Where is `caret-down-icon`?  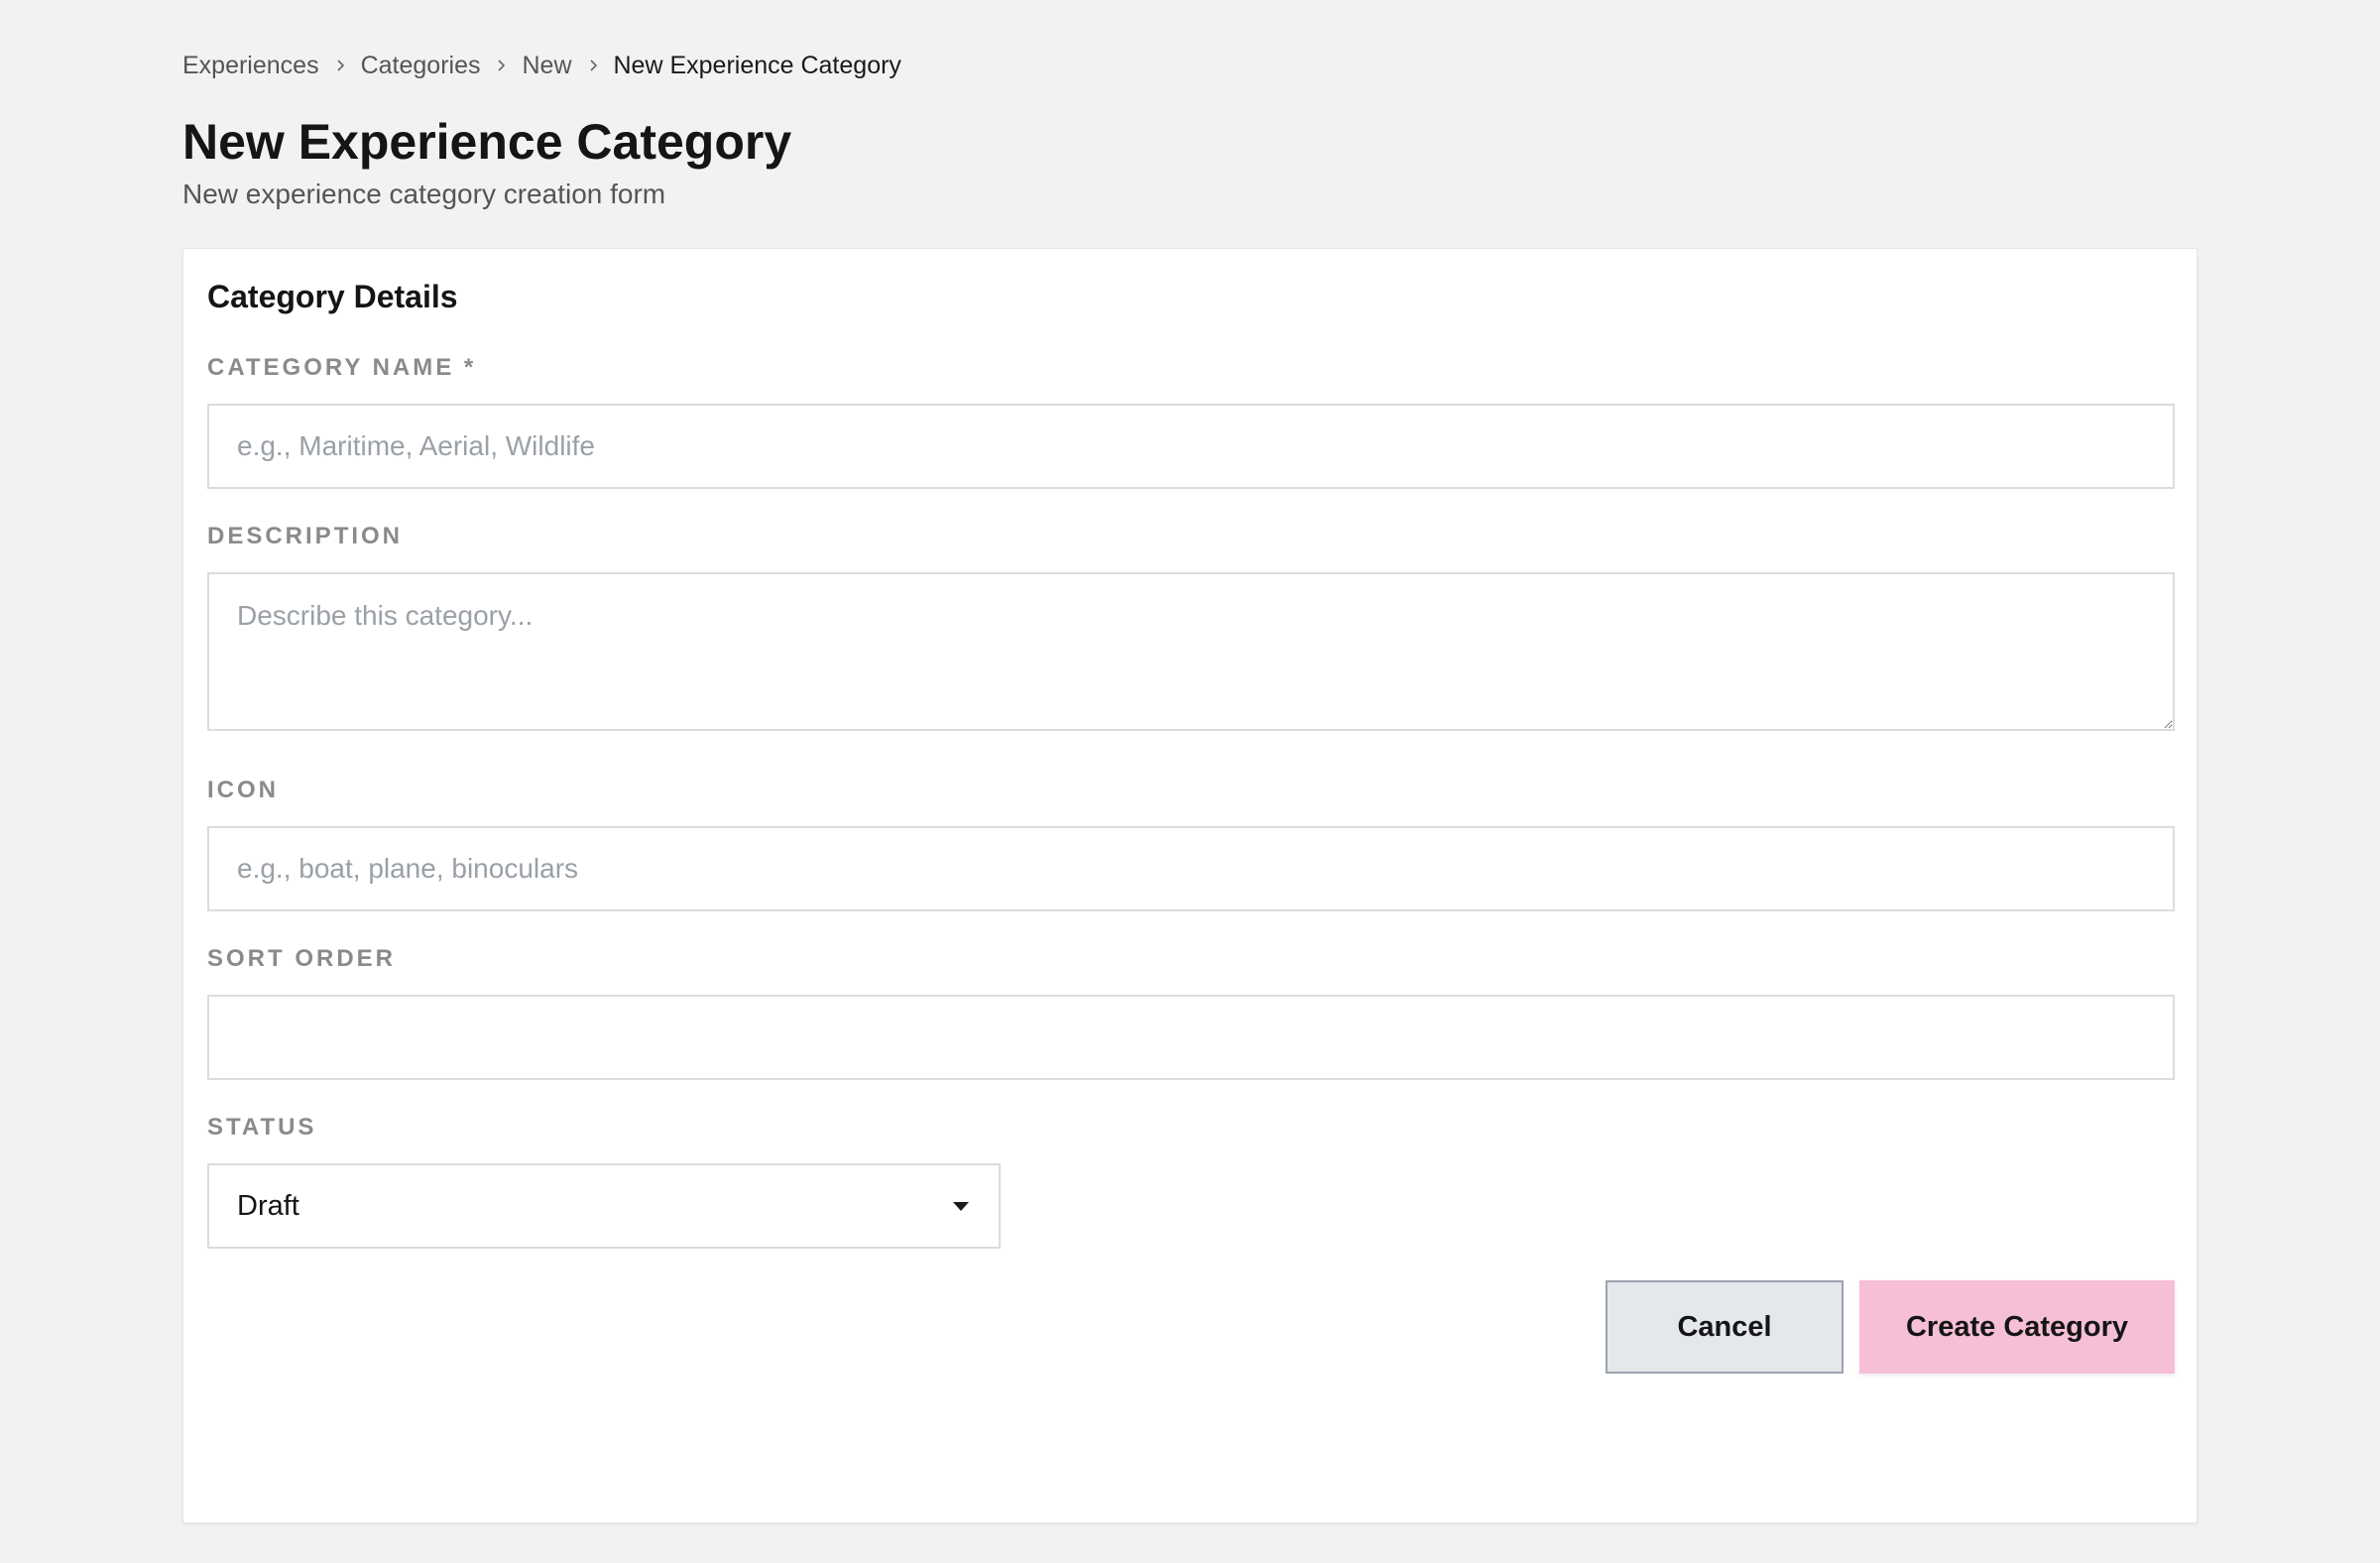
caret-down-icon is located at coordinates (961, 1206).